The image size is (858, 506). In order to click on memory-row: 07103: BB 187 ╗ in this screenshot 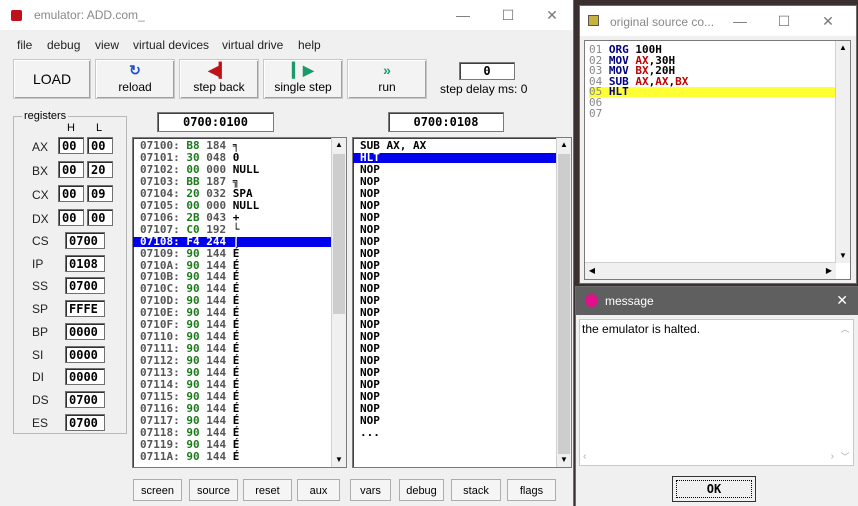, I will do `click(189, 181)`.